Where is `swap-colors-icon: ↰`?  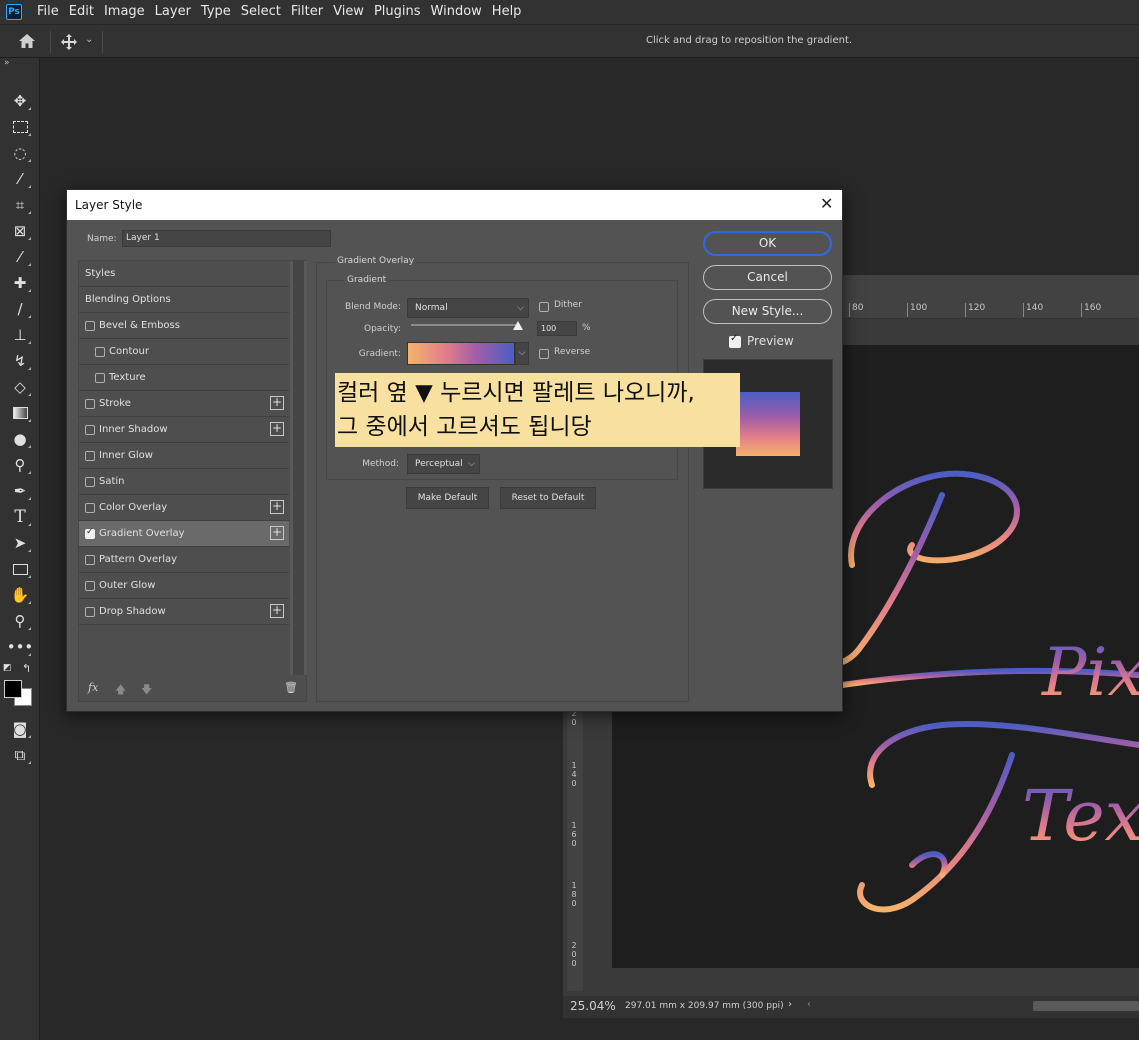
swap-colors-icon: ↰ is located at coordinates (26, 668).